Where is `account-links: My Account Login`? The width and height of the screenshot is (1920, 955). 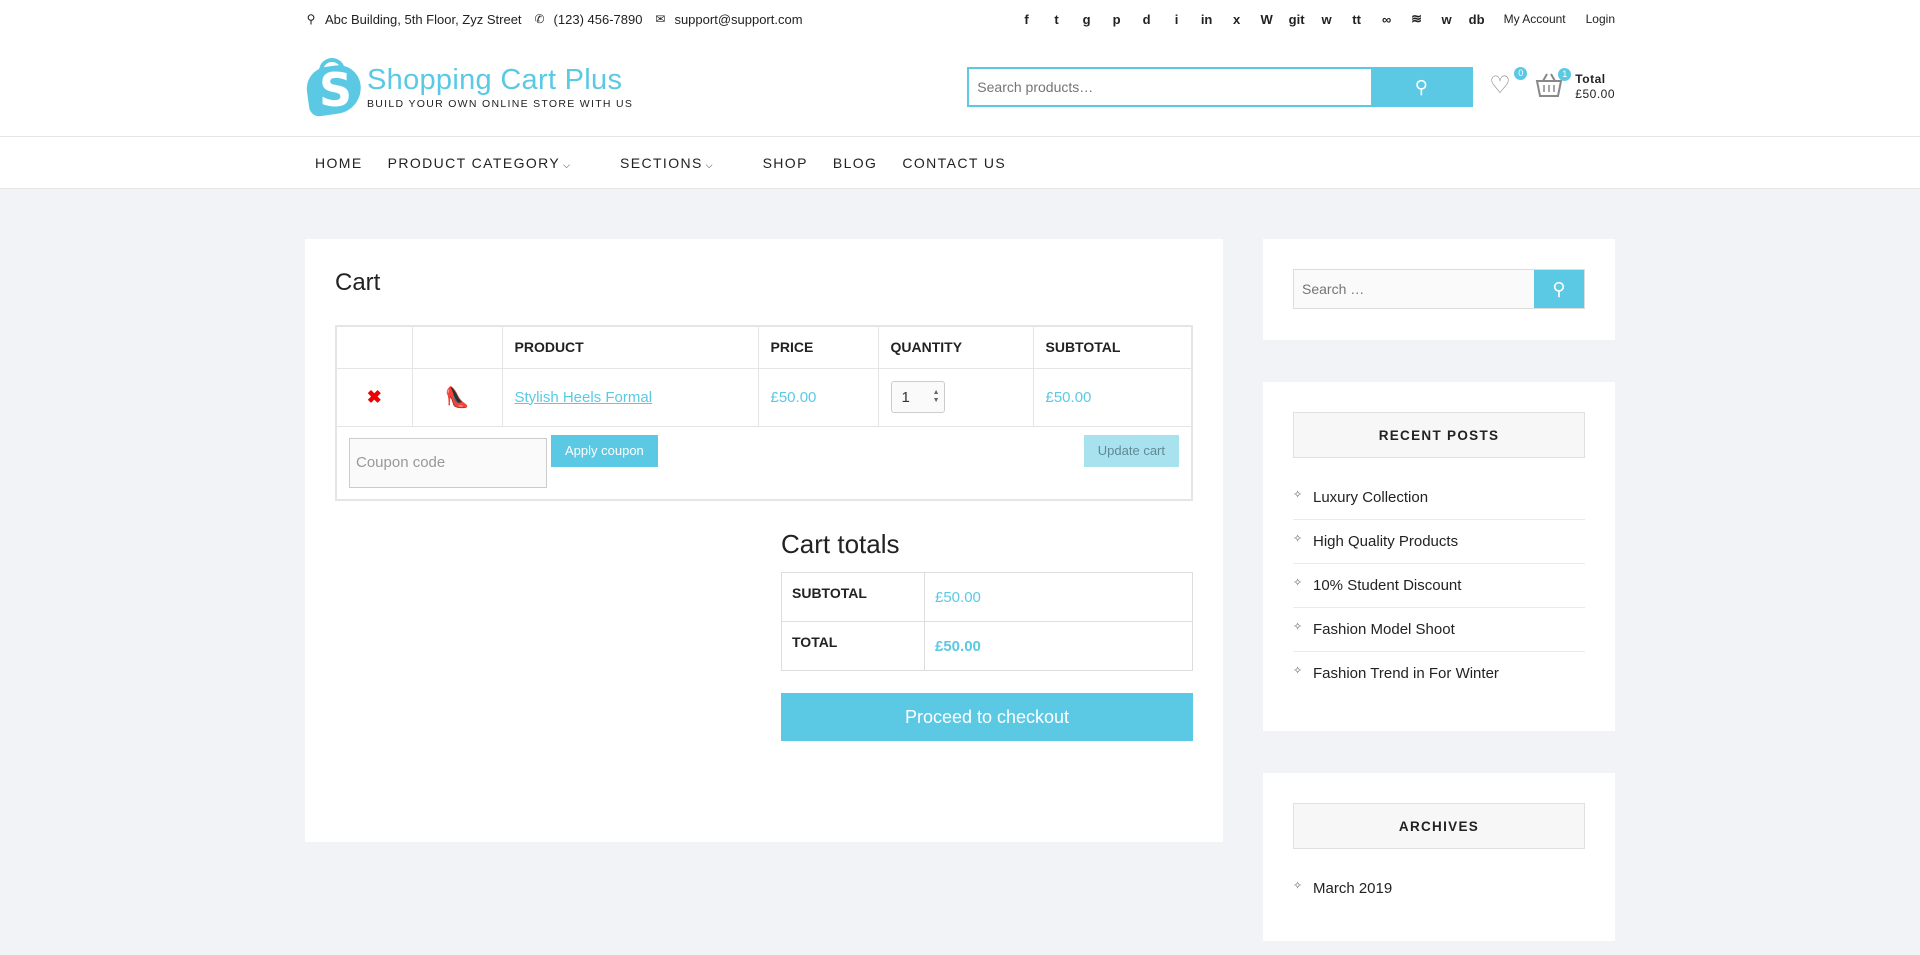
account-links: My Account Login is located at coordinates (1559, 19).